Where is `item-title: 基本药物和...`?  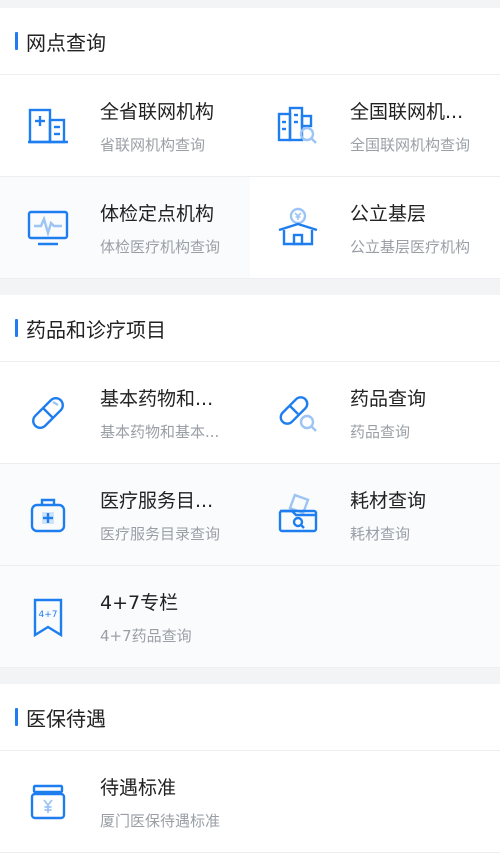 item-title: 基本药物和... is located at coordinates (157, 398).